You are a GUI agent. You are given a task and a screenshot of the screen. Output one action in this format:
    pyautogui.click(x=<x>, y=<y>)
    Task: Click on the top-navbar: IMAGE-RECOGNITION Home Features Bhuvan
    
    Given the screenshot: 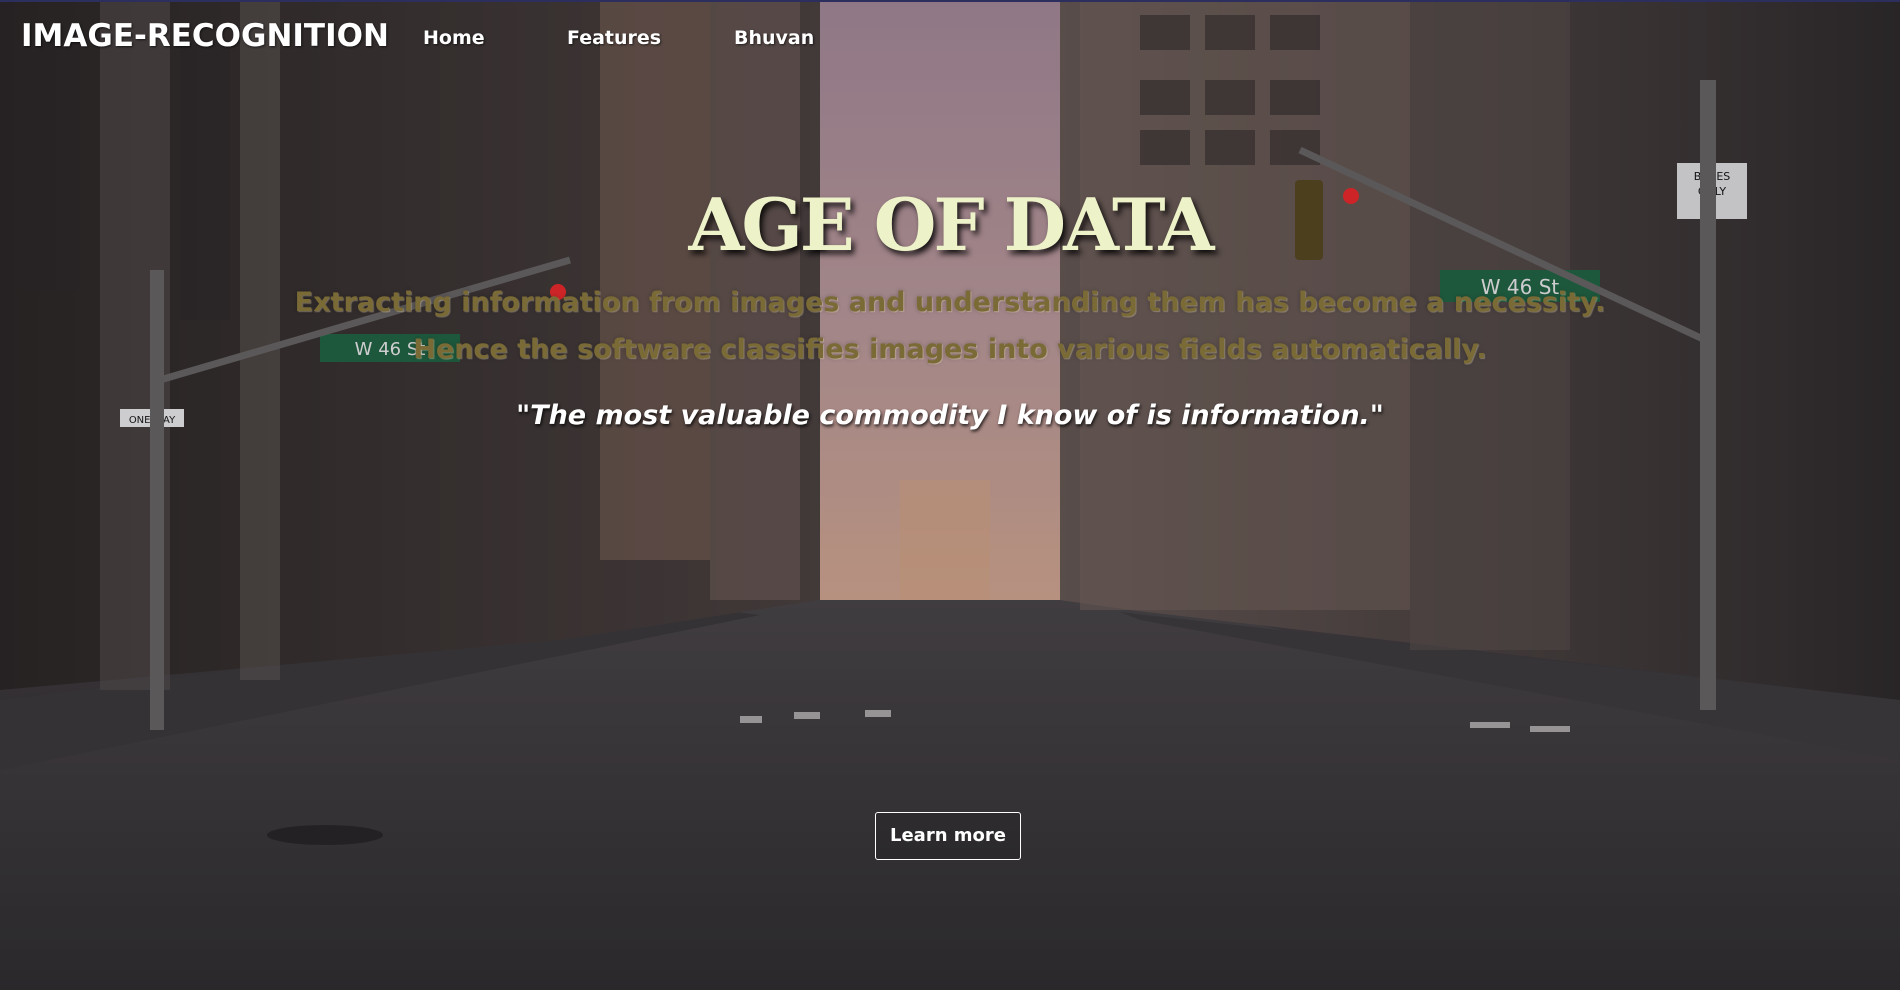 What is the action you would take?
    pyautogui.click(x=950, y=40)
    